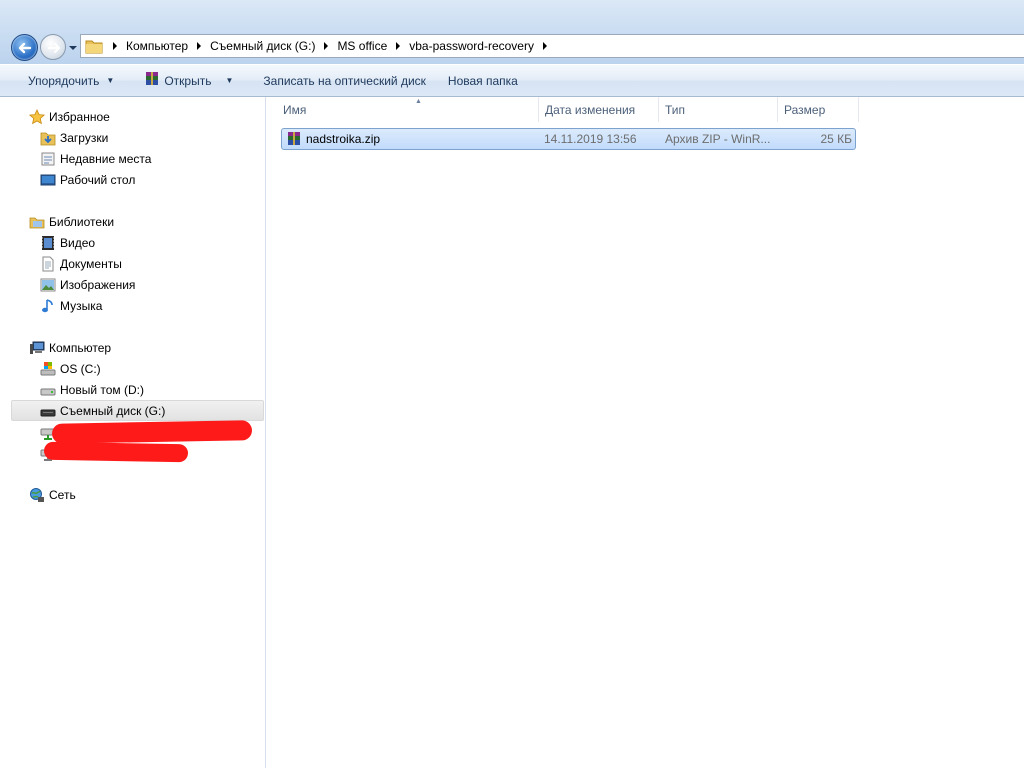 The width and height of the screenshot is (1024, 768). Describe the element at coordinates (362, 46) in the screenshot. I see `breadcrumb-ms-office: MS office` at that location.